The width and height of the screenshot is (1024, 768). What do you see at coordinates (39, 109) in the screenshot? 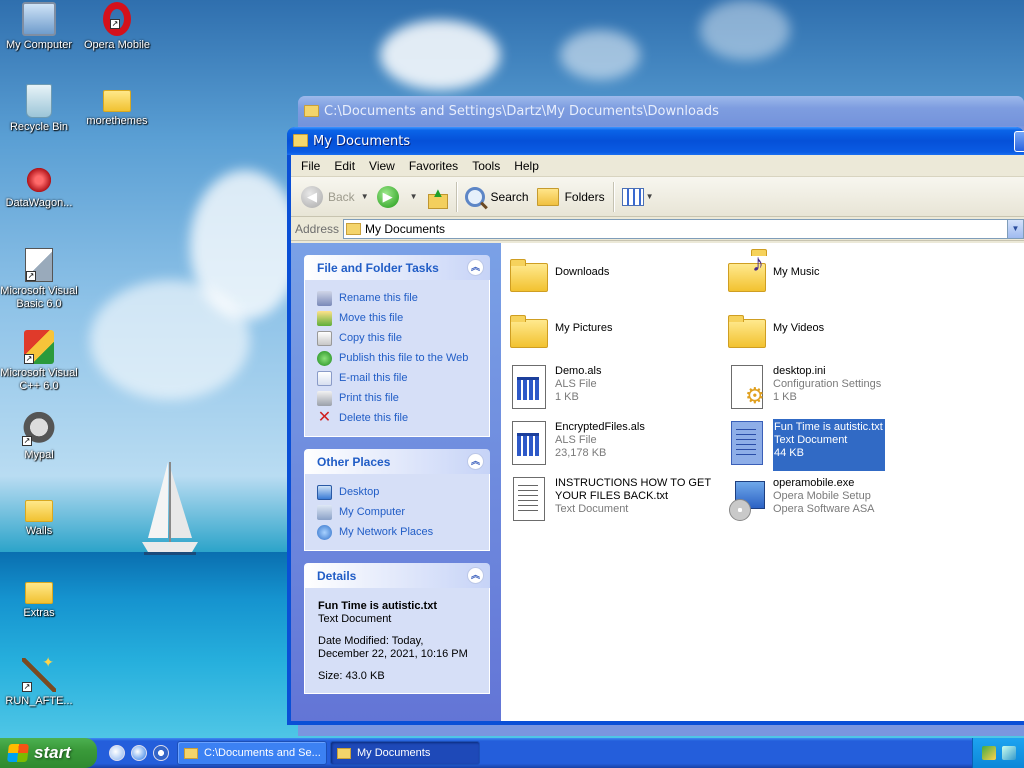
I see `desktop-icon-recycle-bin: Recycle Bin` at bounding box center [39, 109].